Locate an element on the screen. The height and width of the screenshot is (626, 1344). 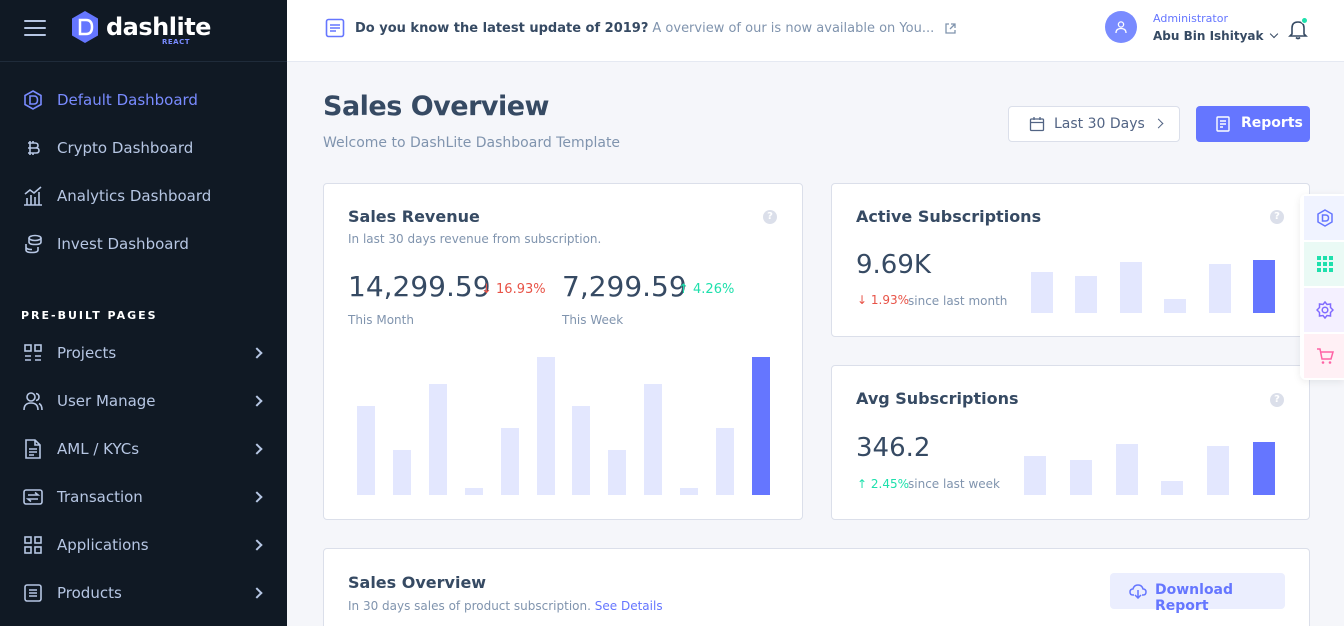
sidebar-item-aml-kycs: AML / KYCs is located at coordinates (143, 449).